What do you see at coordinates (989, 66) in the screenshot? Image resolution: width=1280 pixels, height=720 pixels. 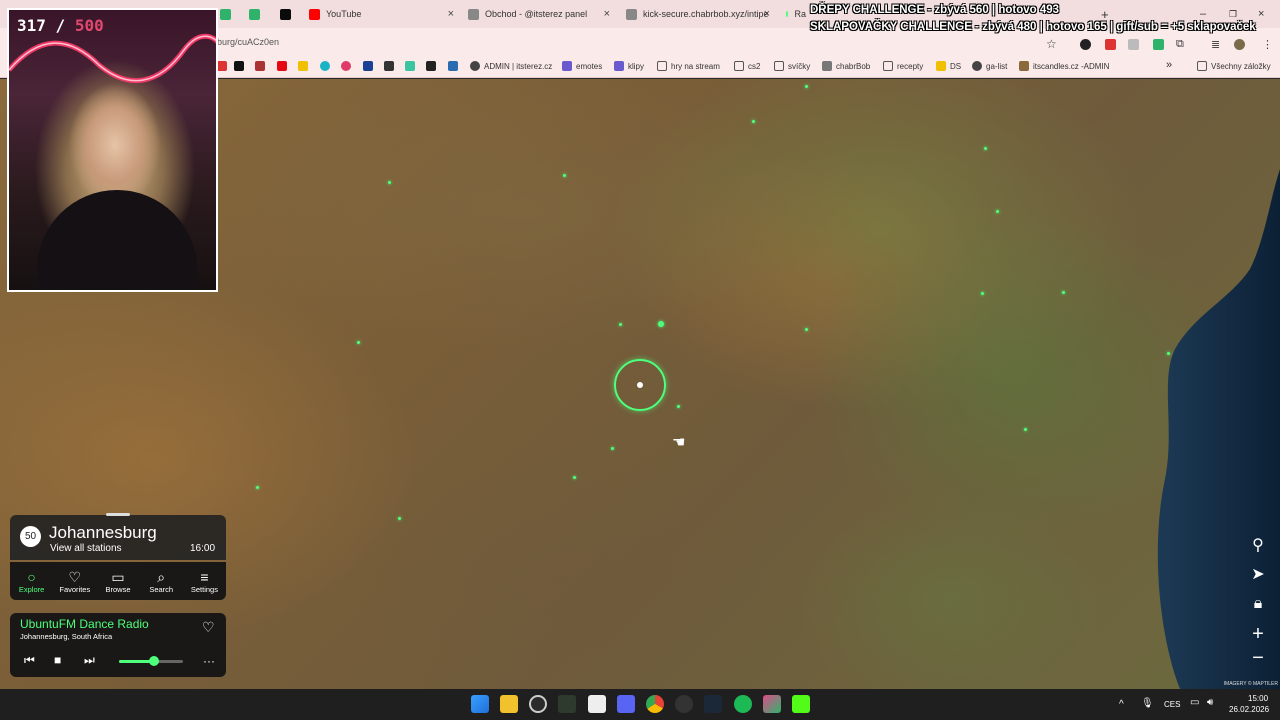 I see `bookmark-ga-list: ga-list` at bounding box center [989, 66].